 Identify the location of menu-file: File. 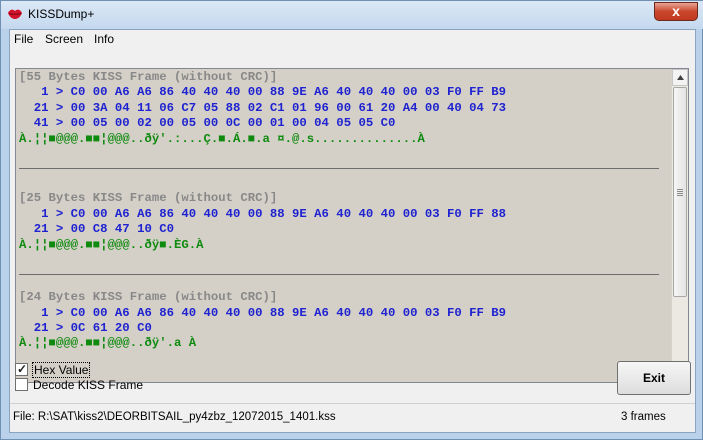
(23, 39).